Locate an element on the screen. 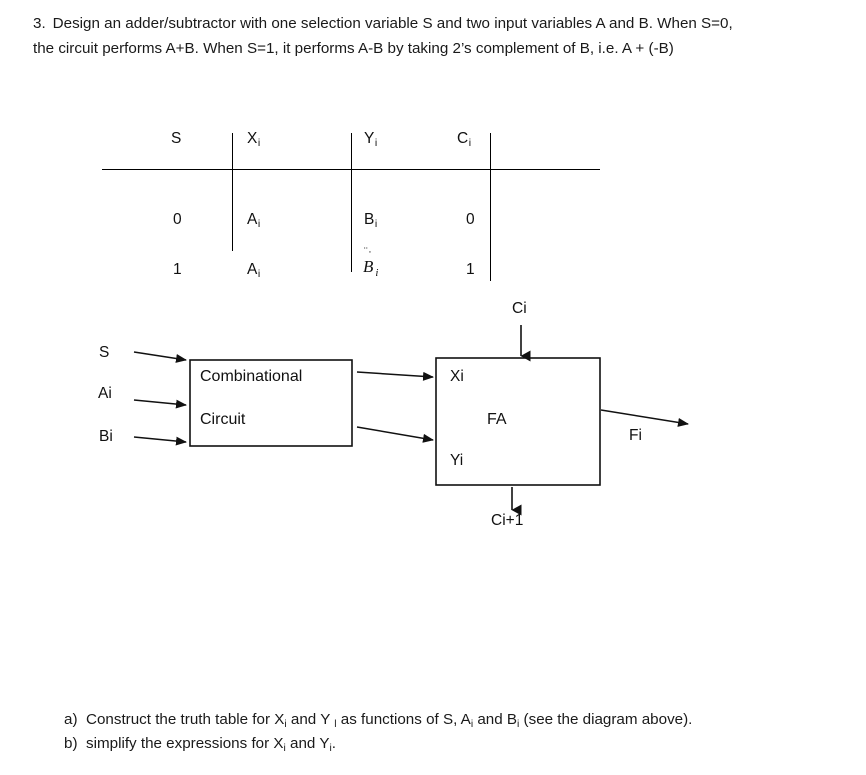 The width and height of the screenshot is (866, 775). combinational-circuit-label-line2: Circuit is located at coordinates (223, 419).